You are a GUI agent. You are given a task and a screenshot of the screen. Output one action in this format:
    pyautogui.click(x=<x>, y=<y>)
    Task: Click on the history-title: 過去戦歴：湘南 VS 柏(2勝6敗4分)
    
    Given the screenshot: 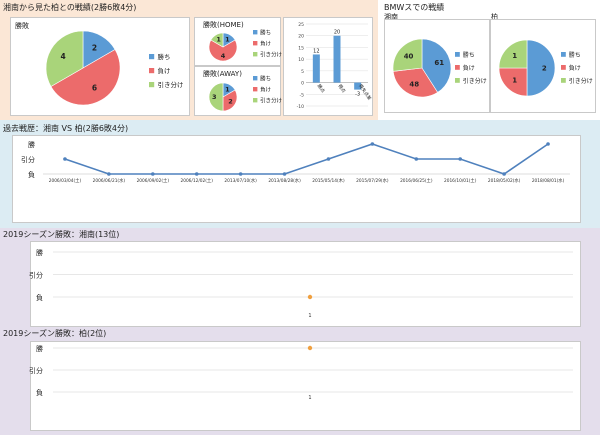 What is the action you would take?
    pyautogui.click(x=66, y=128)
    